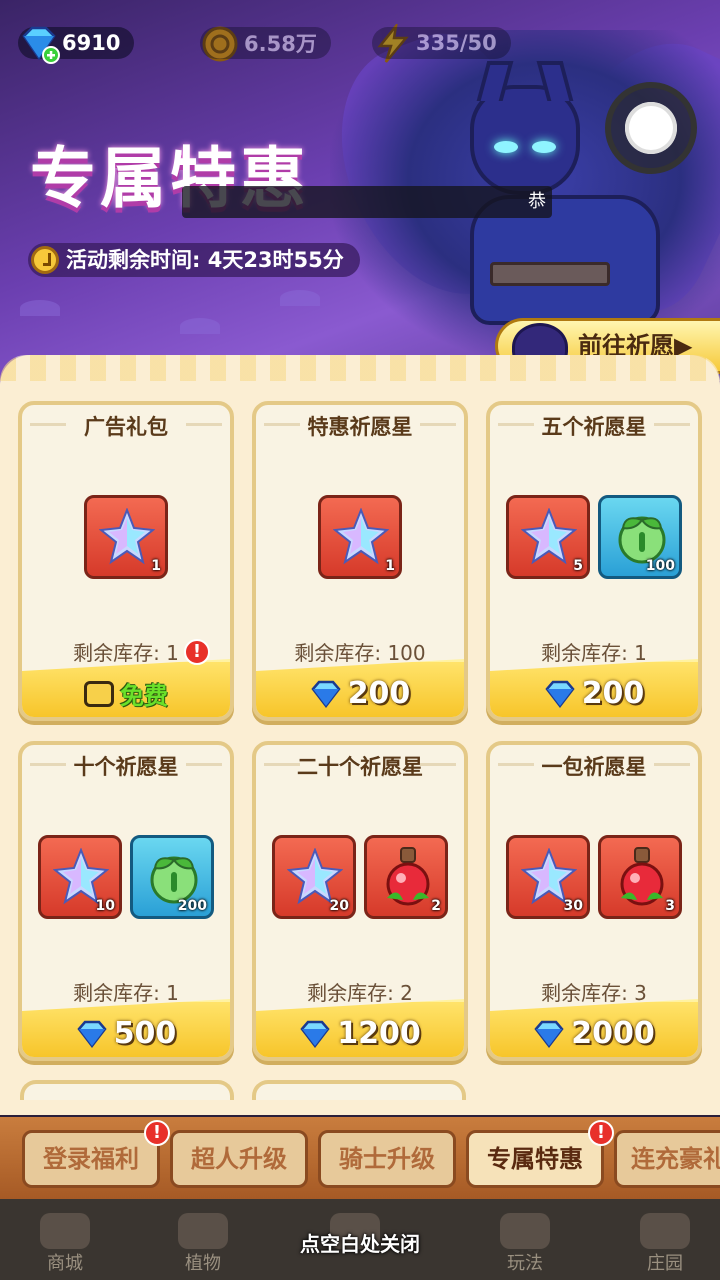  I want to click on item-quantity: 3, so click(670, 906).